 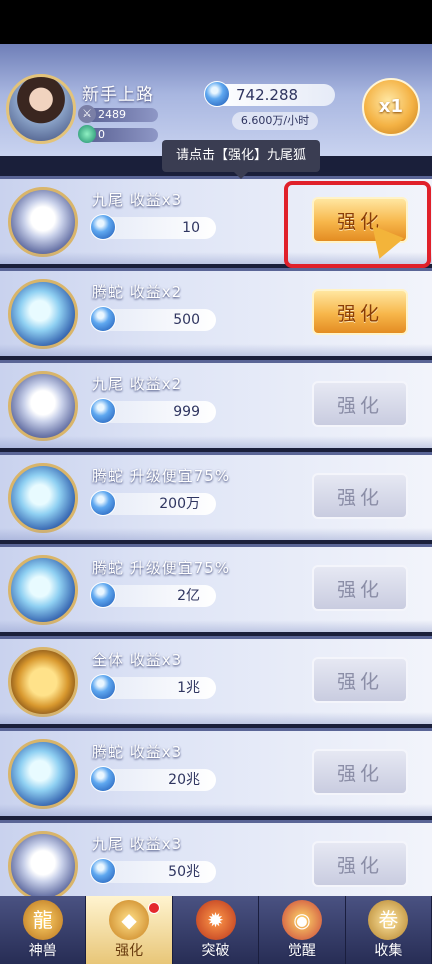 What do you see at coordinates (153, 908) in the screenshot?
I see `notification-dot` at bounding box center [153, 908].